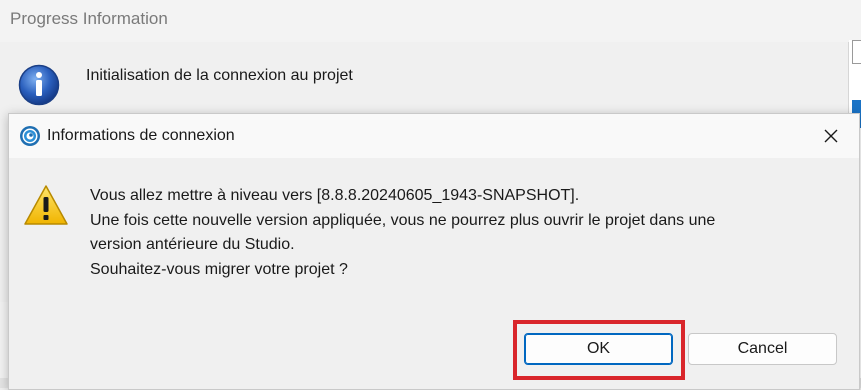 This screenshot has width=861, height=390. I want to click on progress-window-title: Progress Information, so click(89, 18).